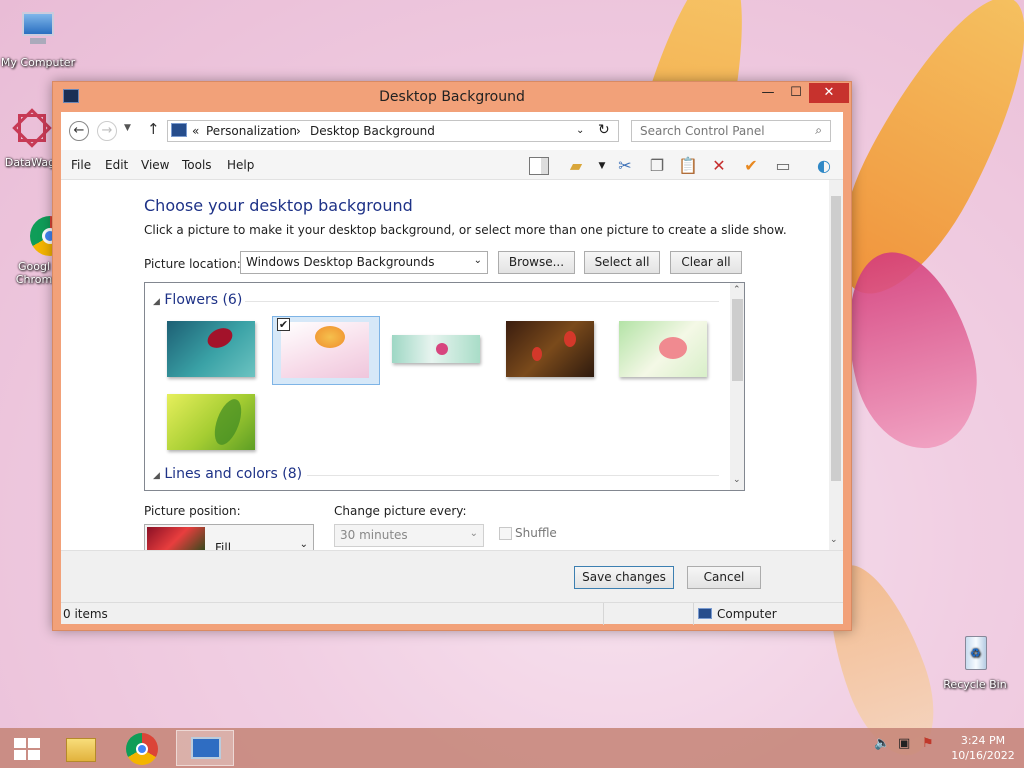  I want to click on gallery-scrollbar: ⌃ ⌄, so click(737, 386).